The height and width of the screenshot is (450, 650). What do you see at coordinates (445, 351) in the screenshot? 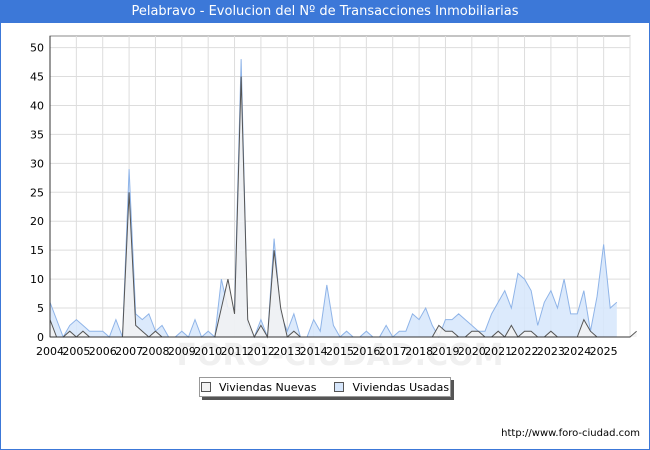
I see `x-tick-label: 2019` at bounding box center [445, 351].